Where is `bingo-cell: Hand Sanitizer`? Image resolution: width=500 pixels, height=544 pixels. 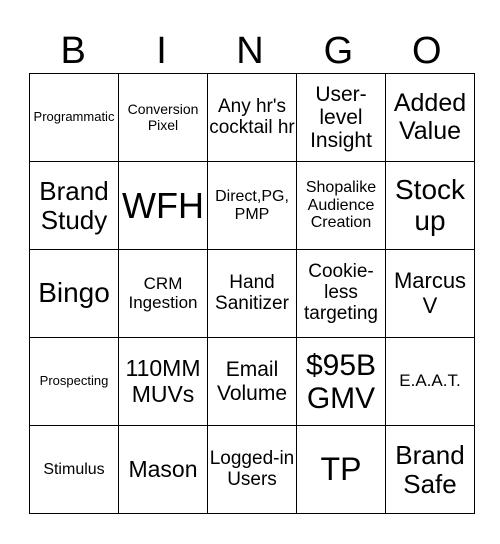 bingo-cell: Hand Sanitizer is located at coordinates (252, 293).